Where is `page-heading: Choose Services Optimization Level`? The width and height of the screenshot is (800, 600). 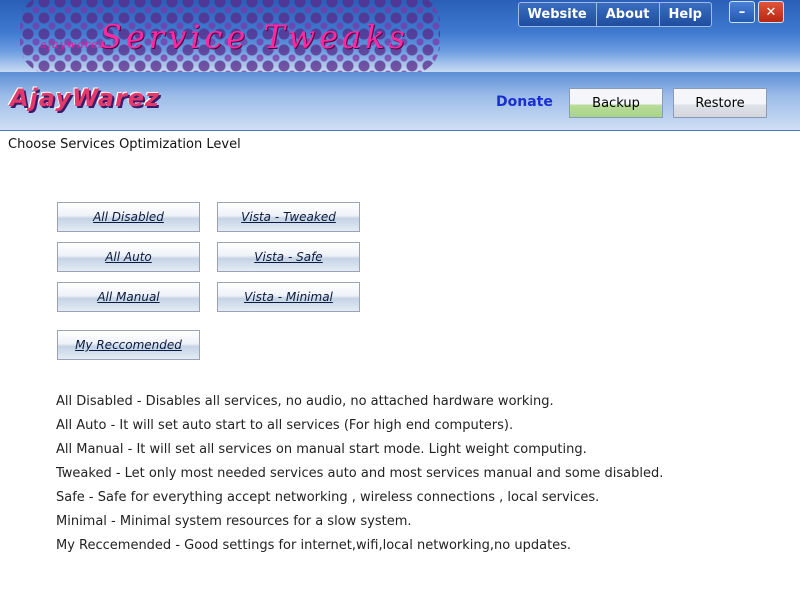 page-heading: Choose Services Optimization Level is located at coordinates (124, 144).